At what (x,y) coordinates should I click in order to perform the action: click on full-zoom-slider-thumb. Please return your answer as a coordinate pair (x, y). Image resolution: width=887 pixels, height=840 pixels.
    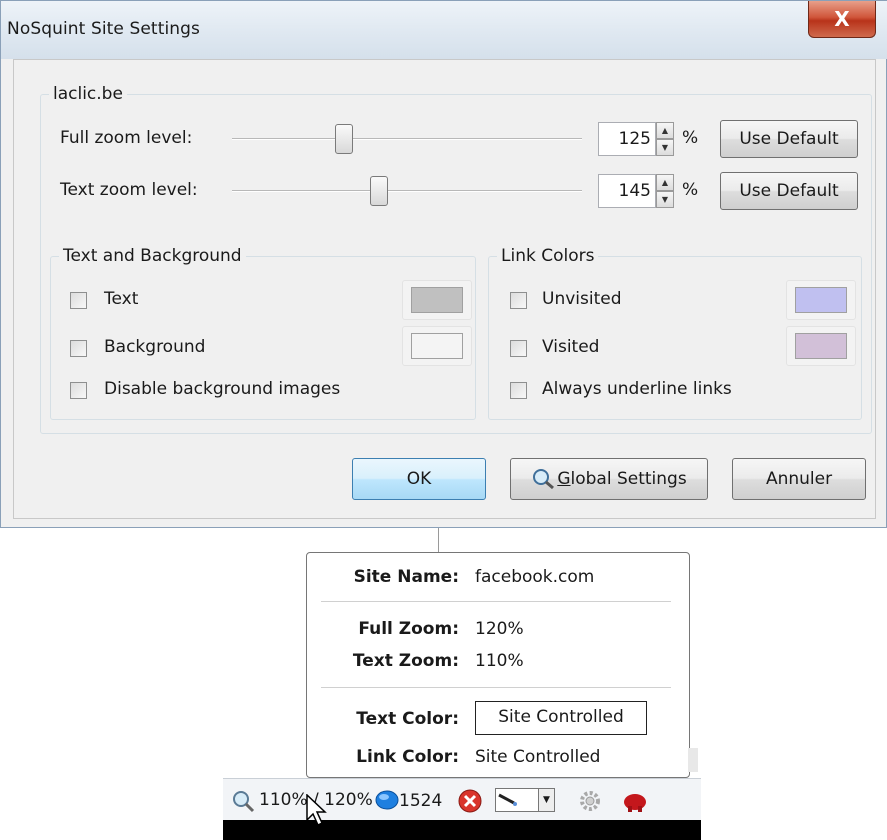
    Looking at the image, I should click on (344, 139).